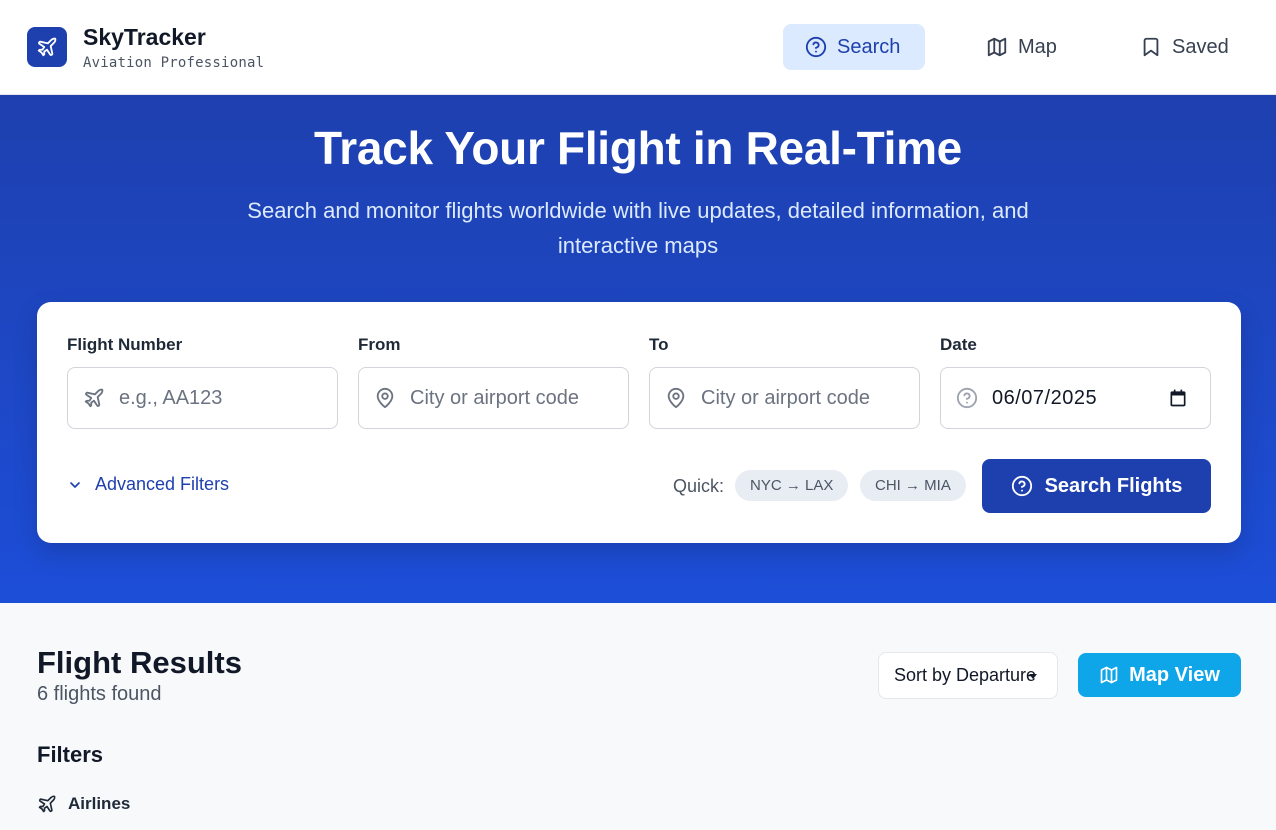 The image size is (1276, 830). I want to click on quick-label: Quick:, so click(699, 486).